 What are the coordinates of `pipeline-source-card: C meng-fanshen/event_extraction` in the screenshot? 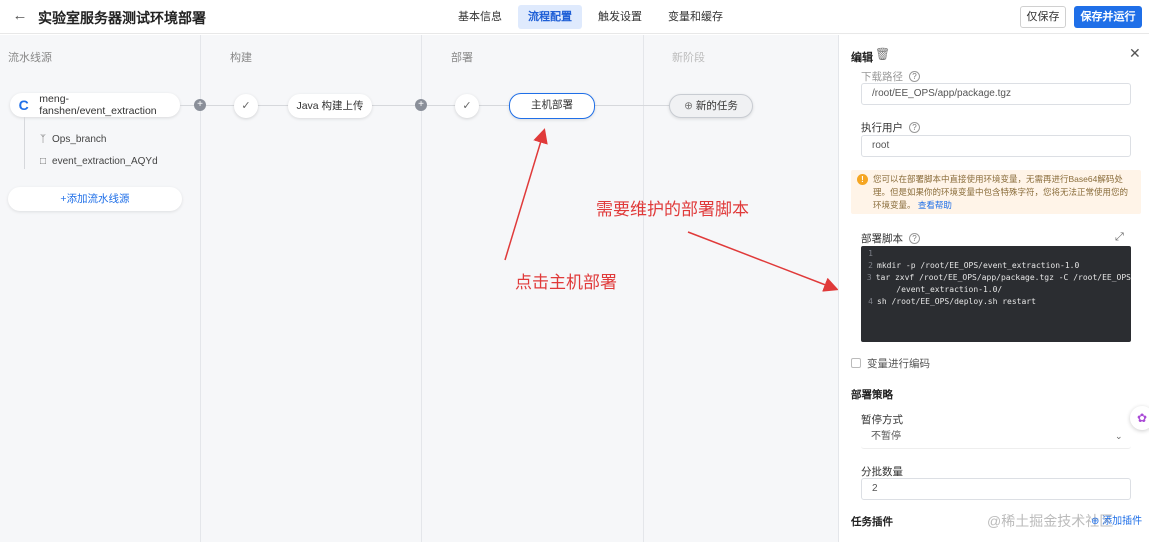 It's located at (95, 105).